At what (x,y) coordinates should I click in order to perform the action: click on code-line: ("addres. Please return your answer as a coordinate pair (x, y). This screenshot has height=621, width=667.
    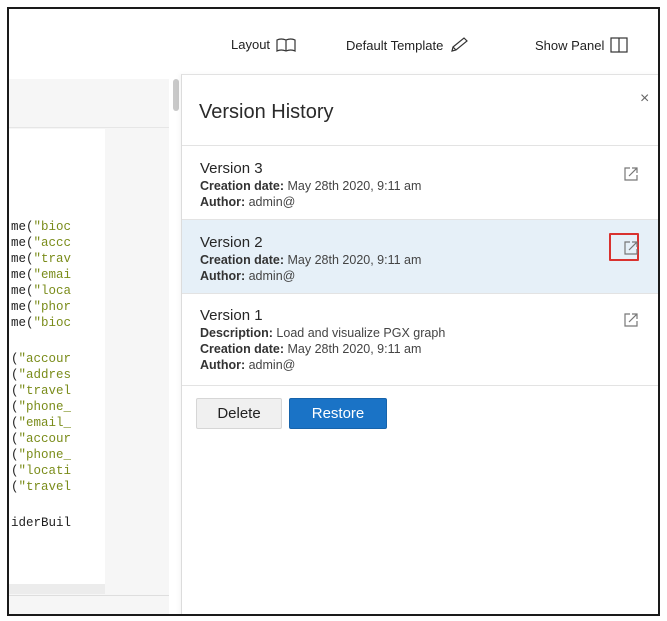
    Looking at the image, I should click on (41, 375).